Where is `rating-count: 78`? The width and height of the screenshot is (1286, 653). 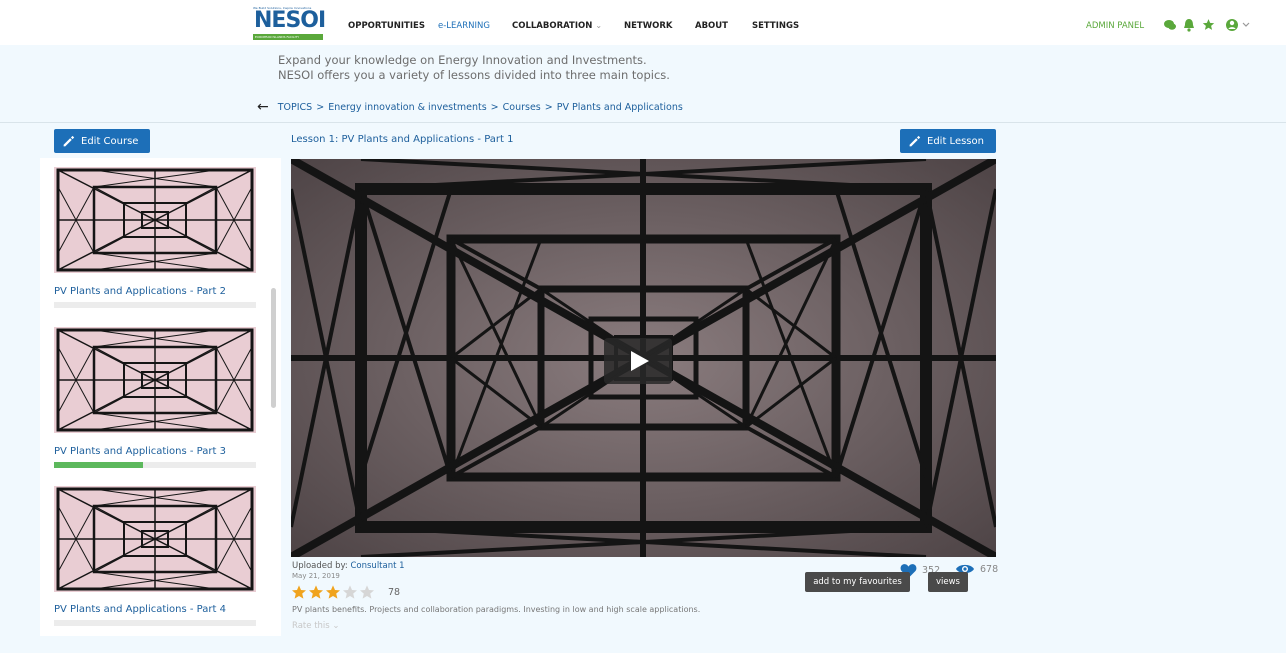 rating-count: 78 is located at coordinates (394, 592).